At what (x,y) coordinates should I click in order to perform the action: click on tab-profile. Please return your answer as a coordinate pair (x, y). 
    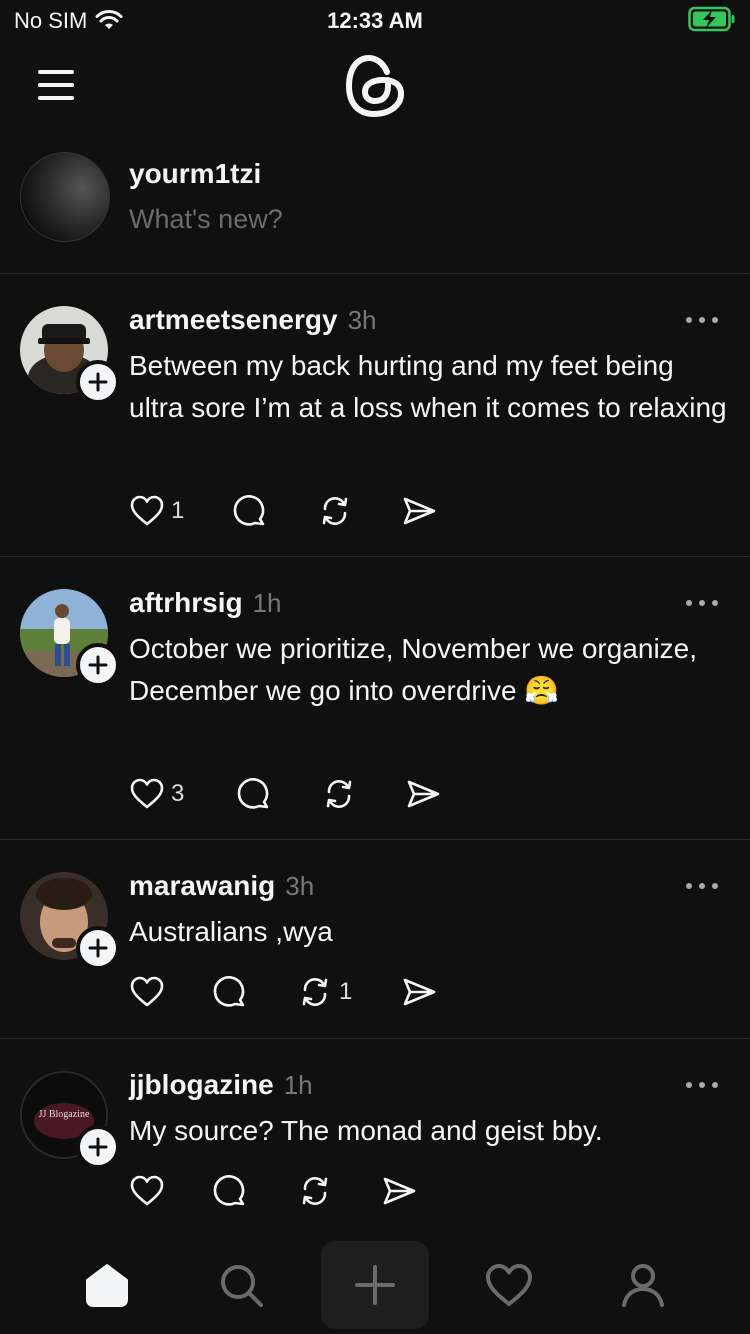
    Looking at the image, I should click on (643, 1285).